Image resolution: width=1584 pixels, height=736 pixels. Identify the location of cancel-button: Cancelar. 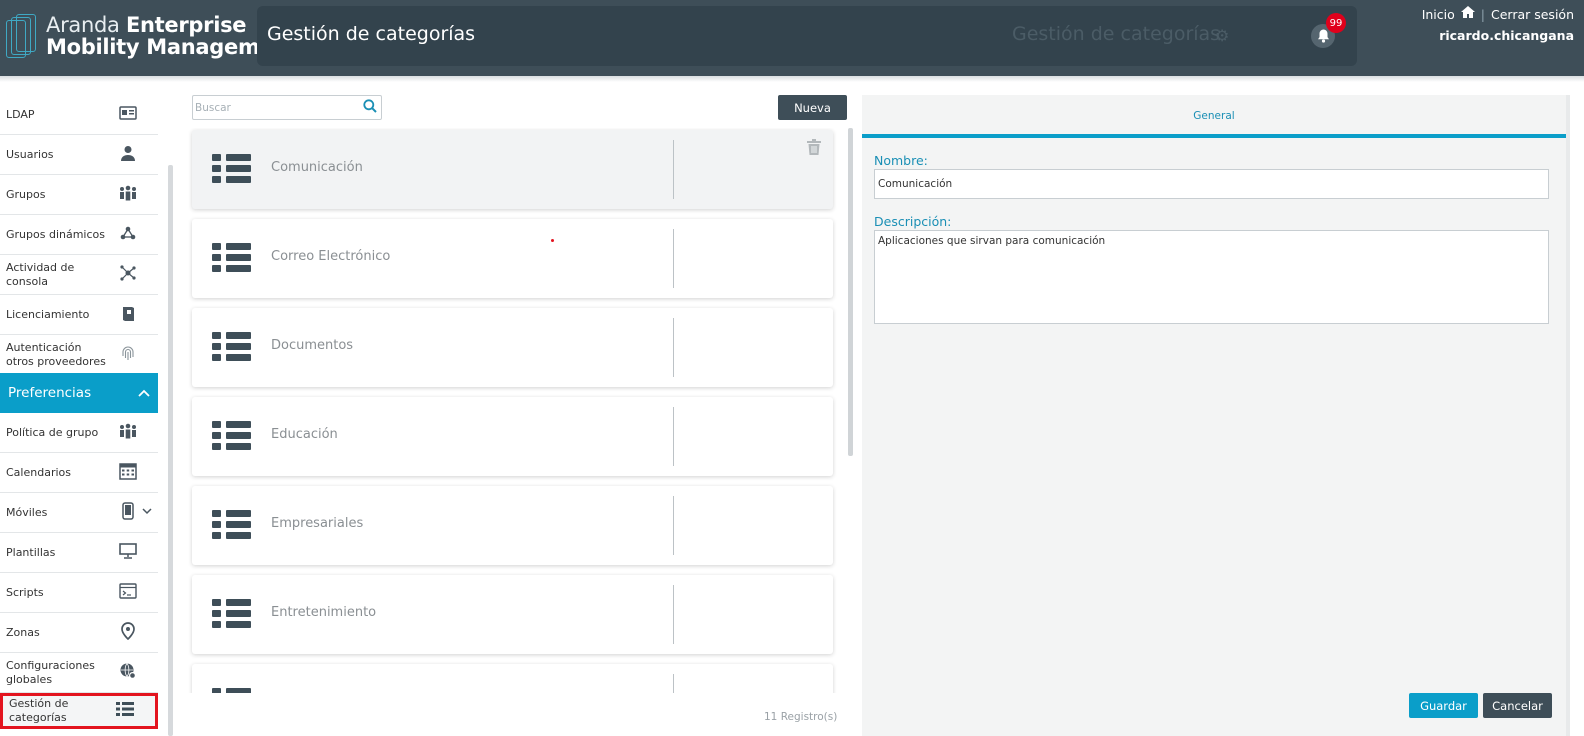
(1517, 705).